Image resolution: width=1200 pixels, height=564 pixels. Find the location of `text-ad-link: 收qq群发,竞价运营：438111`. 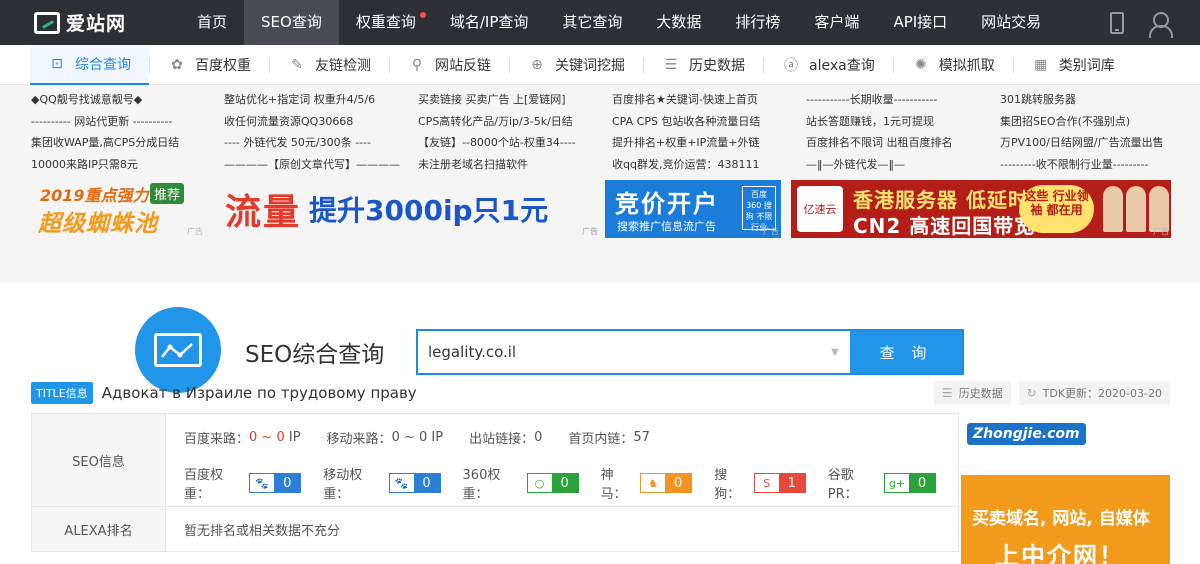

text-ad-link: 收qq群发,竞价运营：438111 is located at coordinates (709, 165).